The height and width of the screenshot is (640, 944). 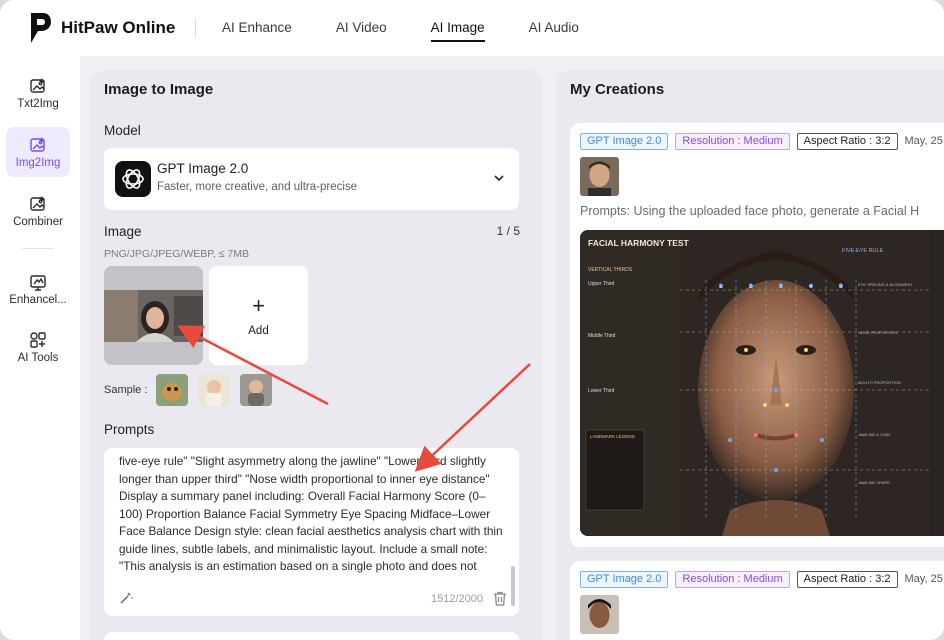 I want to click on sidebar-item-label: AI Tools, so click(x=38, y=357).